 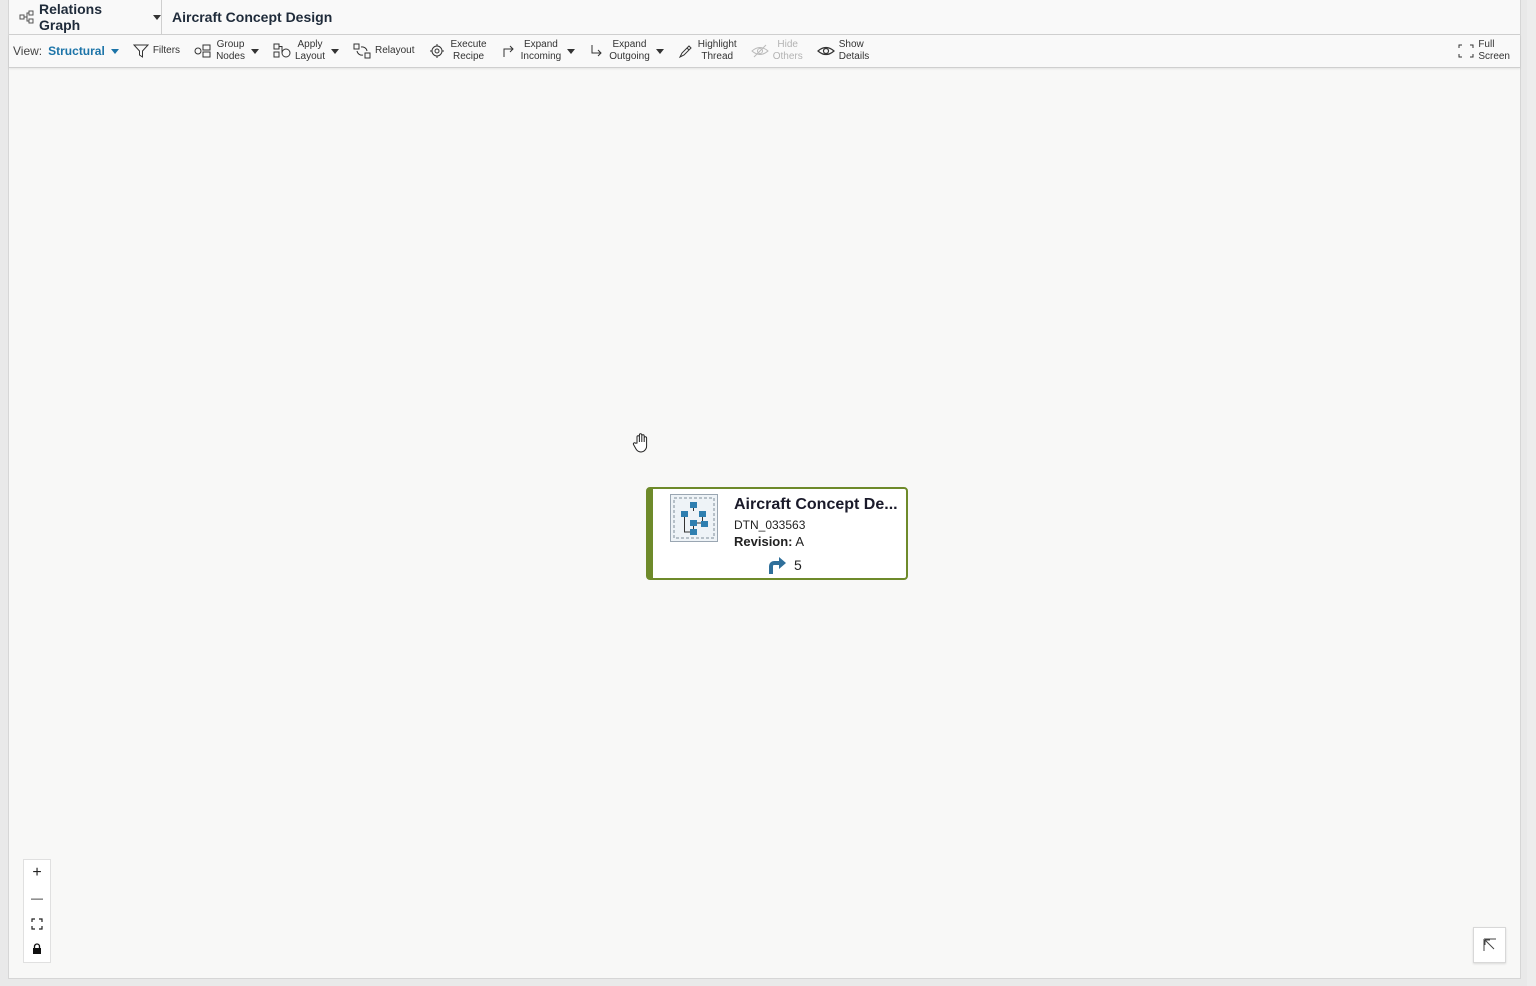 I want to click on expand-incoming-label-2: Incoming, so click(x=541, y=56).